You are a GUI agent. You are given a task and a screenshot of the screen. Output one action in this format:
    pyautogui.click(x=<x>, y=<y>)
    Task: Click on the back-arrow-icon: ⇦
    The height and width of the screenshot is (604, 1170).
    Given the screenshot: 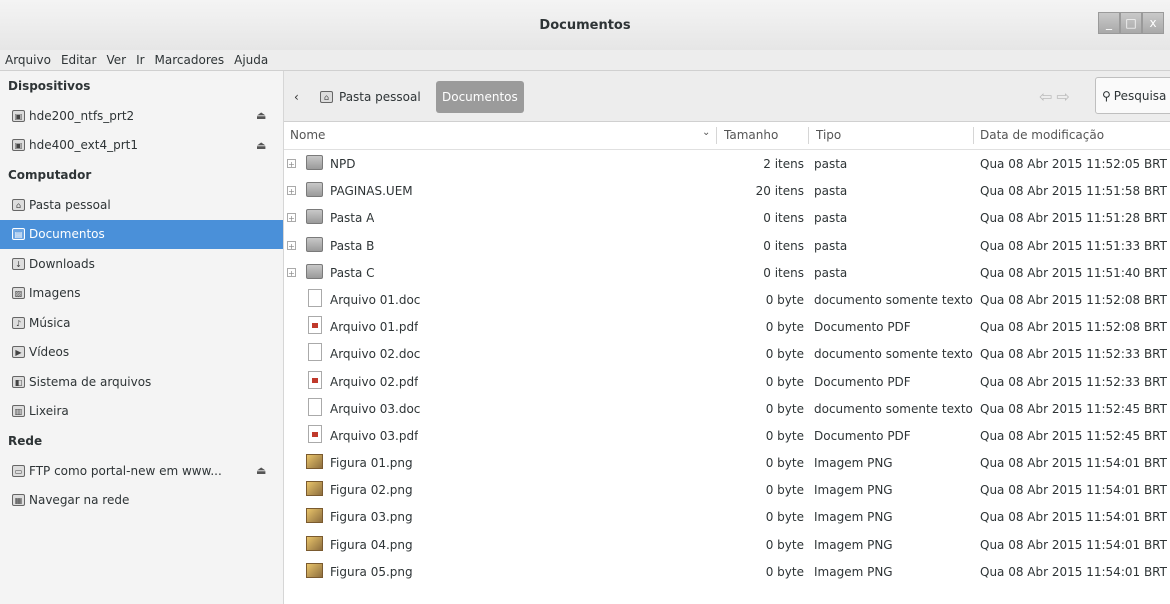 What is the action you would take?
    pyautogui.click(x=1047, y=96)
    